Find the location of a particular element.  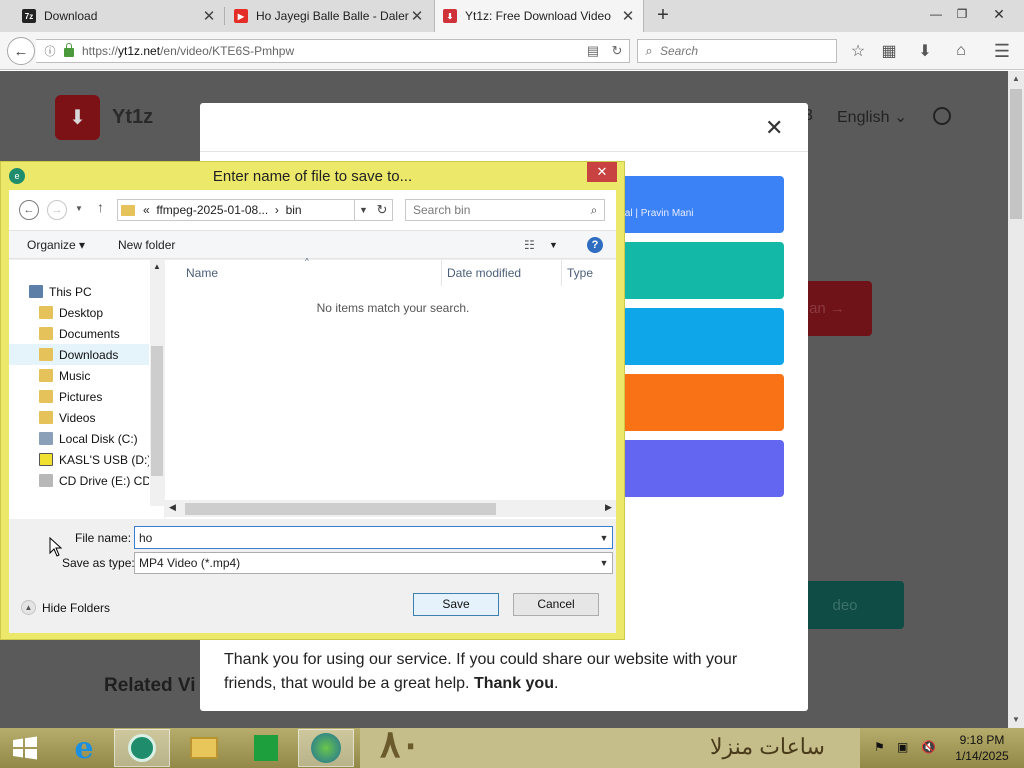

related-videos-heading: Related Vi is located at coordinates (150, 685).